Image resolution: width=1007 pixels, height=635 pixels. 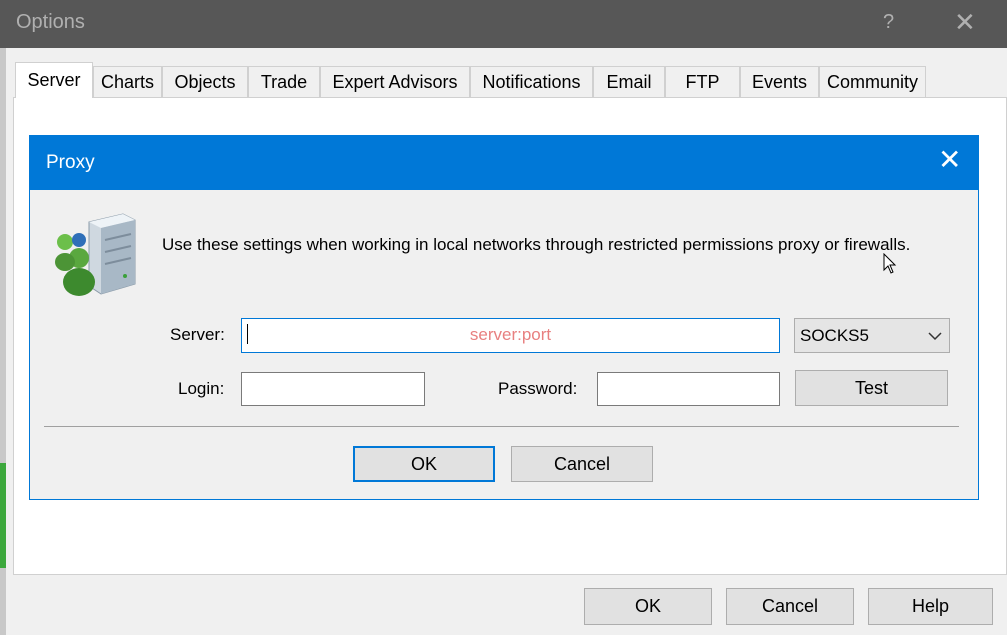 I want to click on tab-label: Events, so click(x=779, y=81).